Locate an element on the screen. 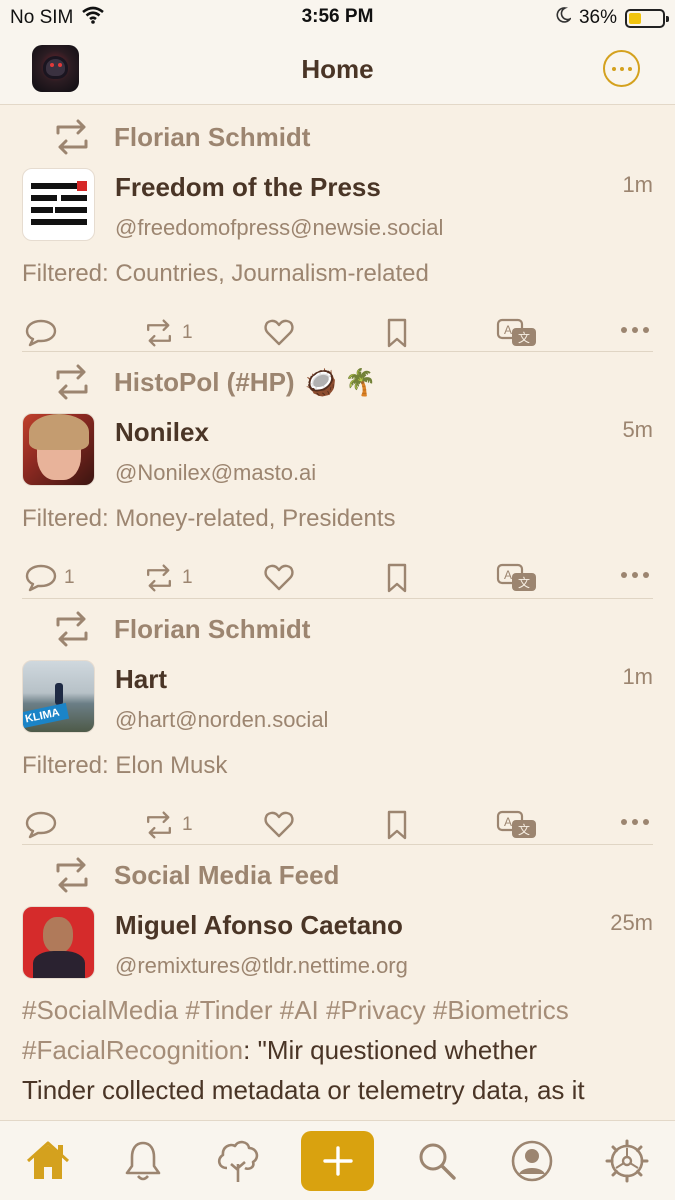 Image resolution: width=675 pixels, height=1200 pixels. more-icon is located at coordinates (635, 822).